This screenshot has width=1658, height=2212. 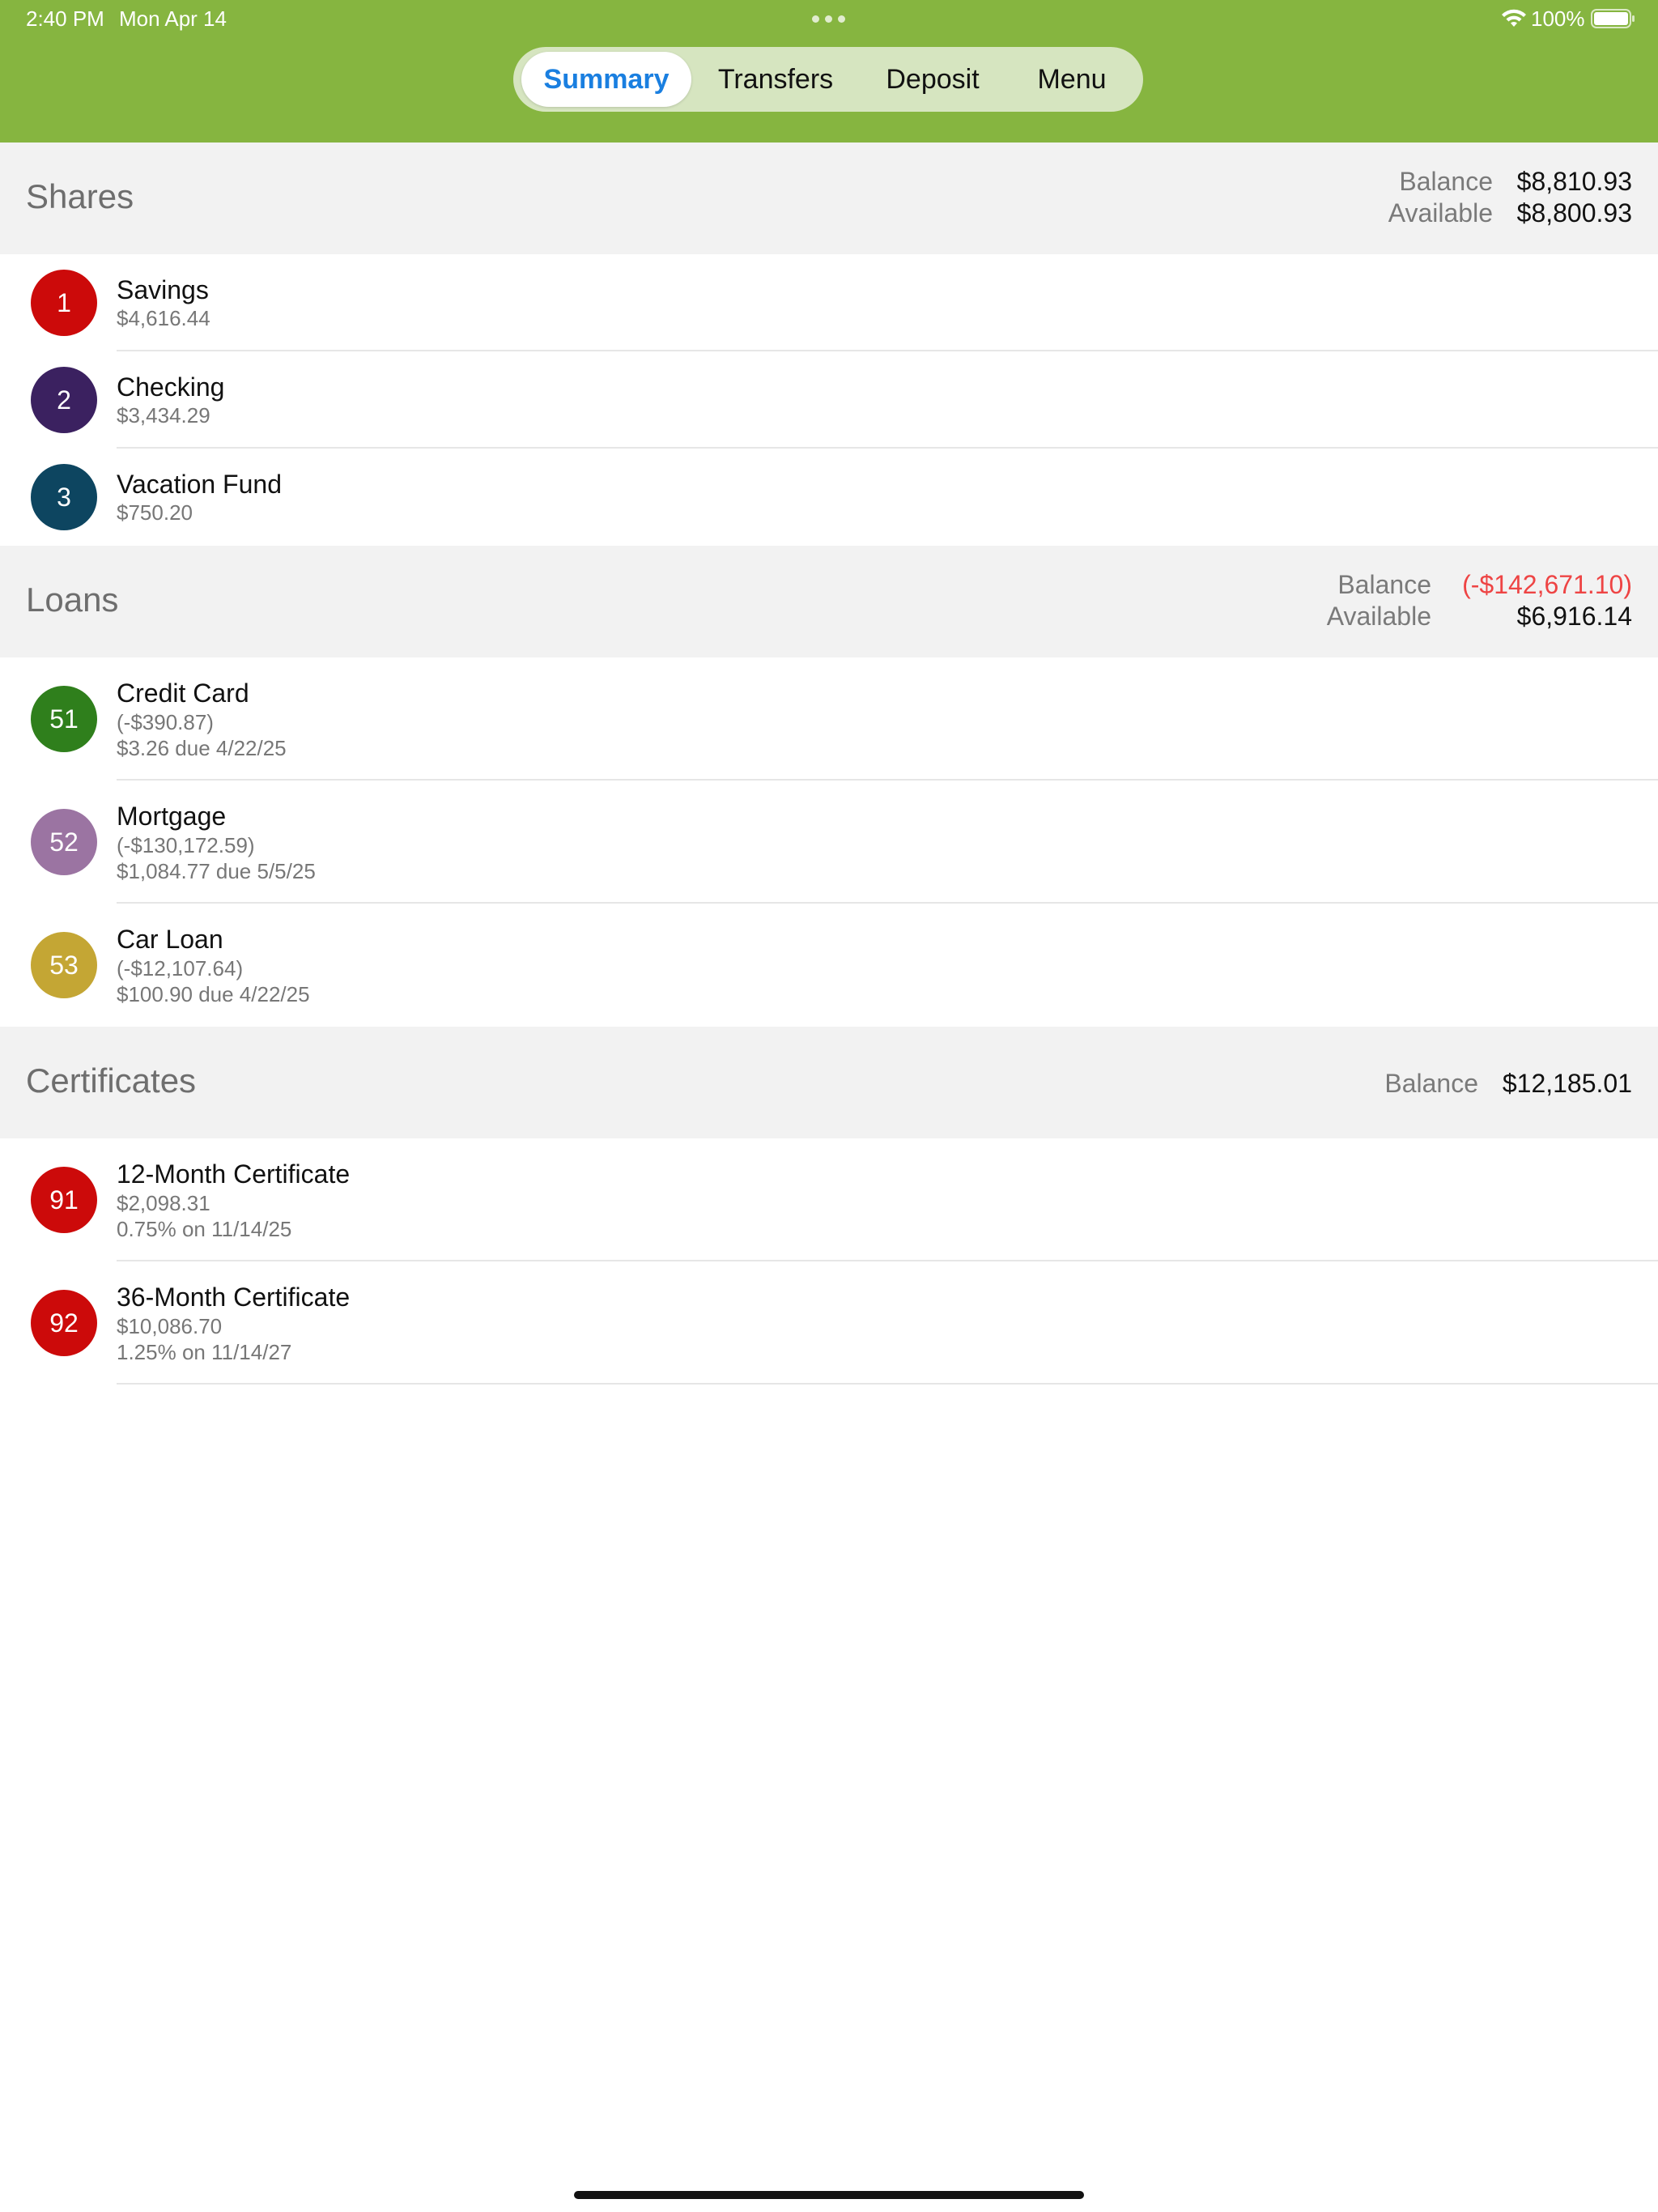 What do you see at coordinates (932, 79) in the screenshot?
I see `tab-deposit: Deposit` at bounding box center [932, 79].